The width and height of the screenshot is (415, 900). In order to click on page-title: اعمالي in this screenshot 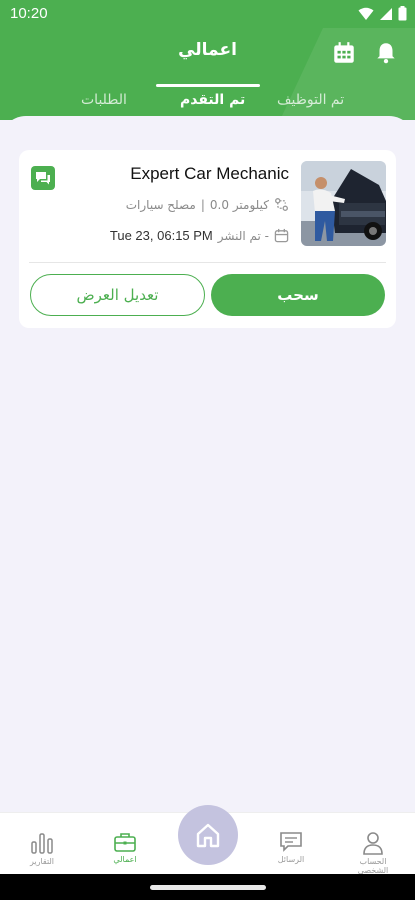, I will do `click(207, 50)`.